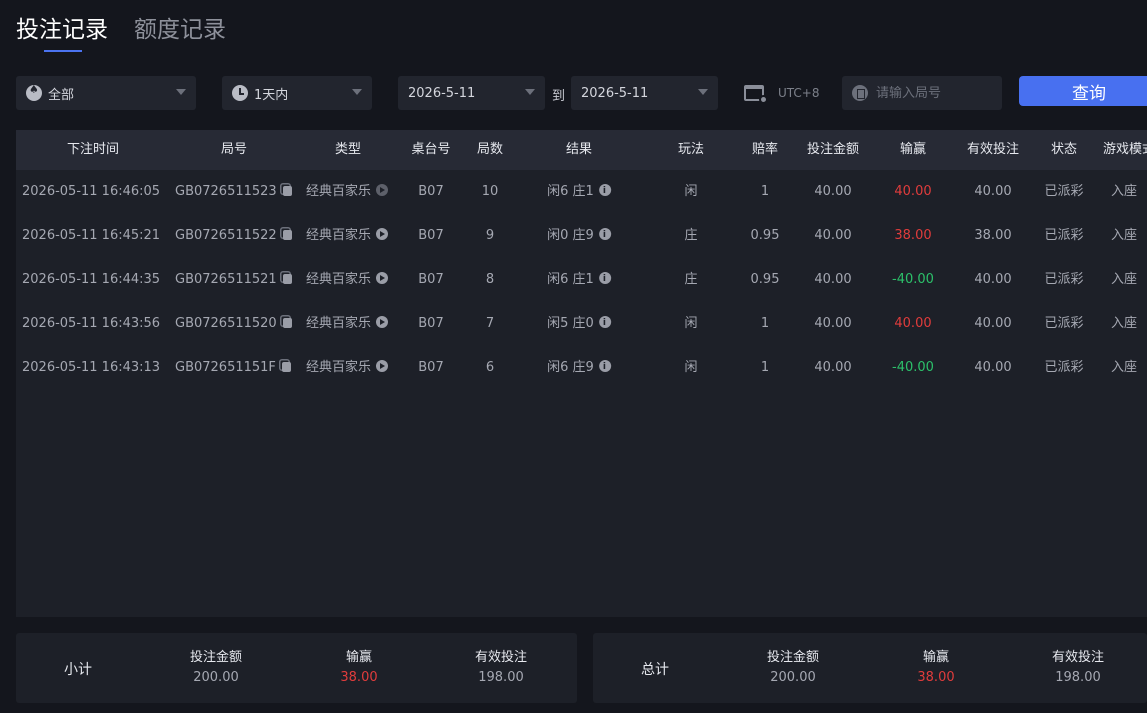 This screenshot has width=1147, height=713. What do you see at coordinates (935, 657) in the screenshot?
I see `total-winloss-label: 输赢` at bounding box center [935, 657].